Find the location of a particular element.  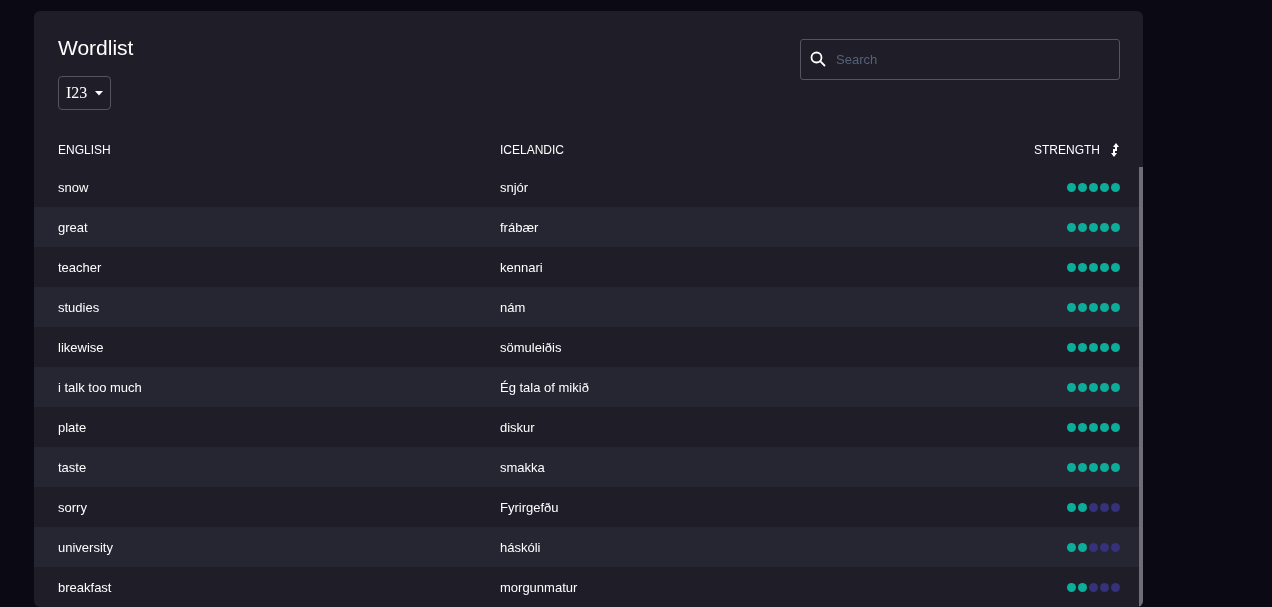

table-row: teacher kennari is located at coordinates (586, 267).